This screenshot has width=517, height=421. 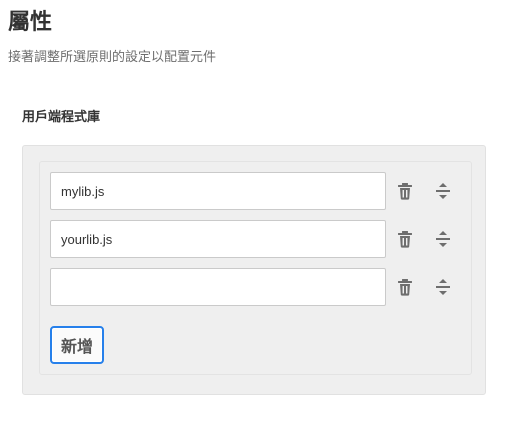 What do you see at coordinates (112, 57) in the screenshot?
I see `page-subtitle: 接著調整所選原則的設定以配置元件` at bounding box center [112, 57].